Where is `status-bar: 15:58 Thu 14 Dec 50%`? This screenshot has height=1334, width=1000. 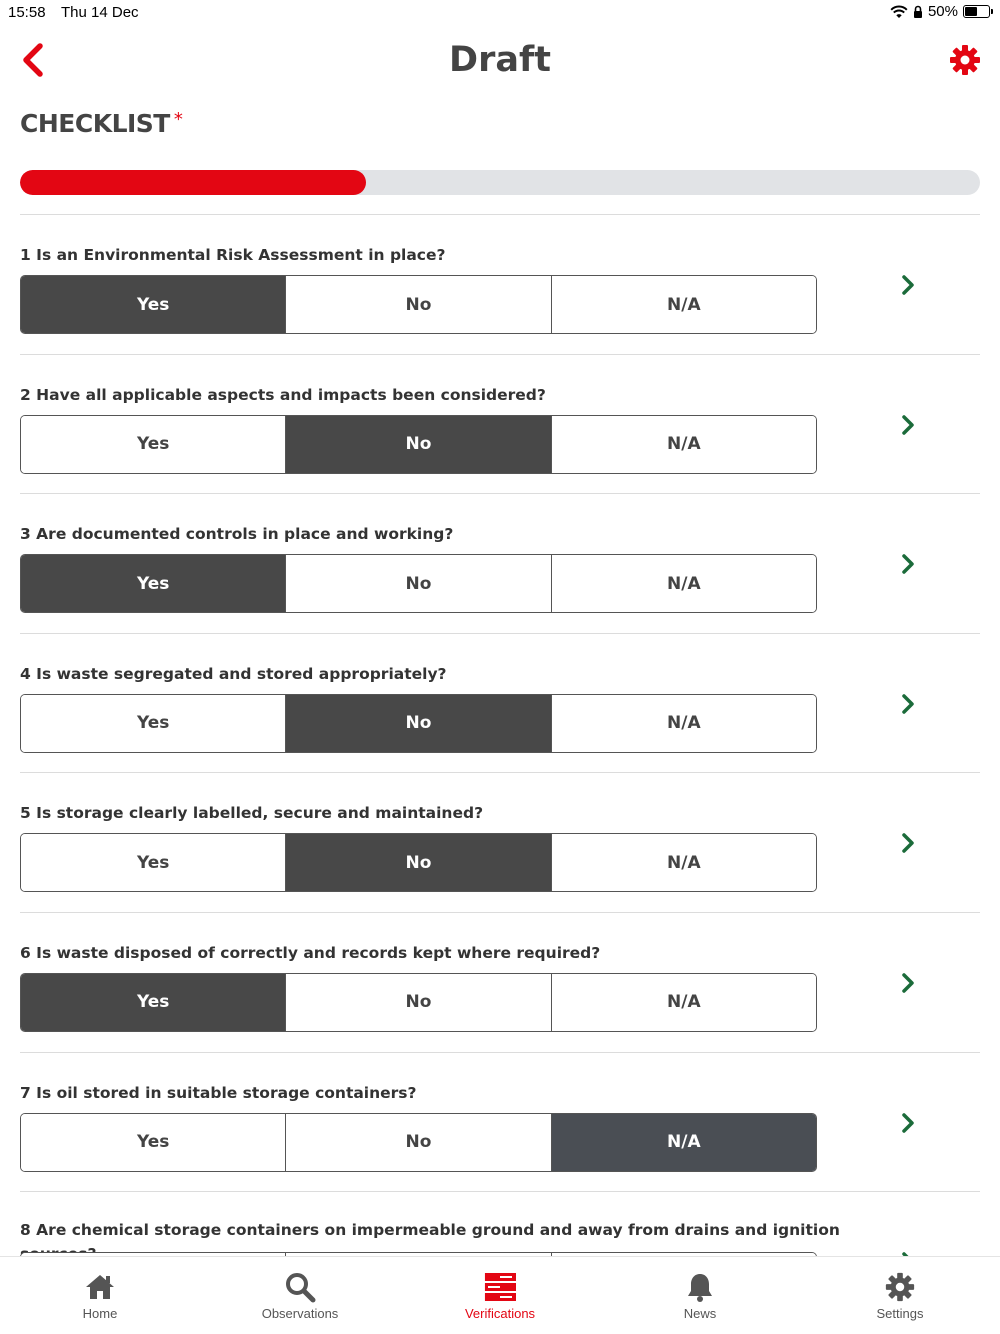 status-bar: 15:58 Thu 14 Dec 50% is located at coordinates (500, 13).